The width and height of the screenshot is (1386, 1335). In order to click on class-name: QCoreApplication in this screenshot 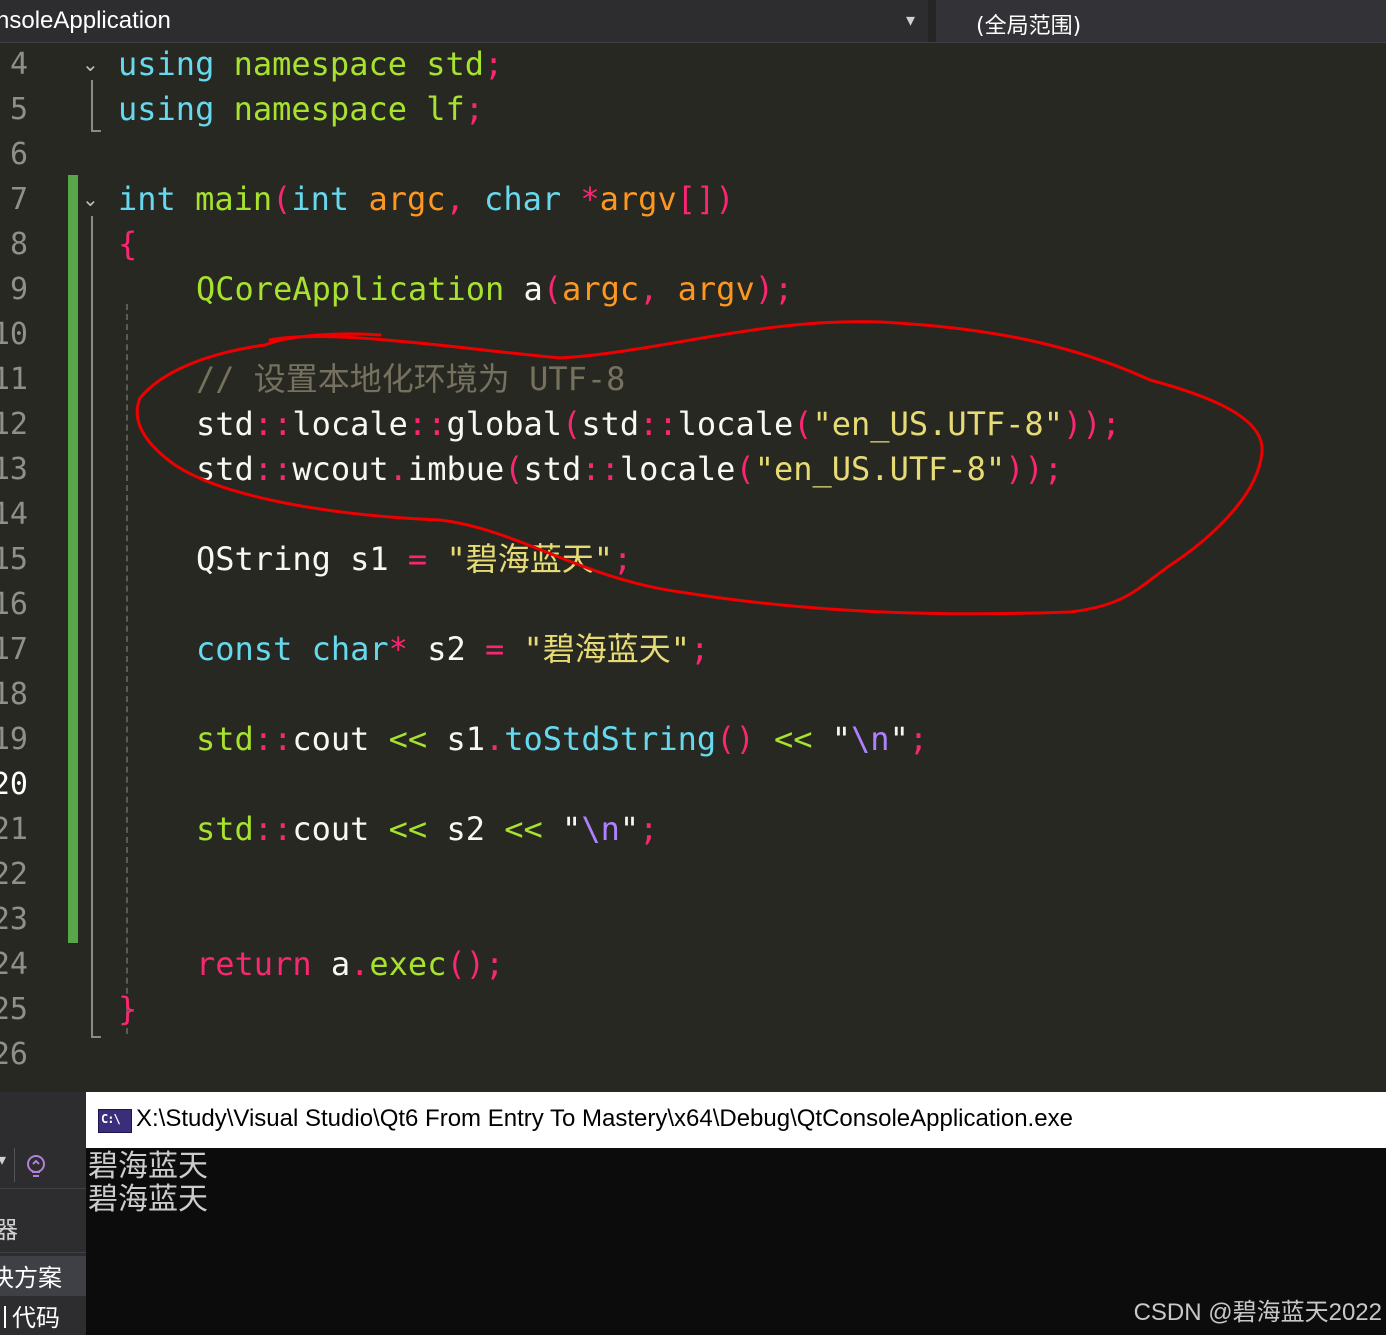, I will do `click(350, 289)`.